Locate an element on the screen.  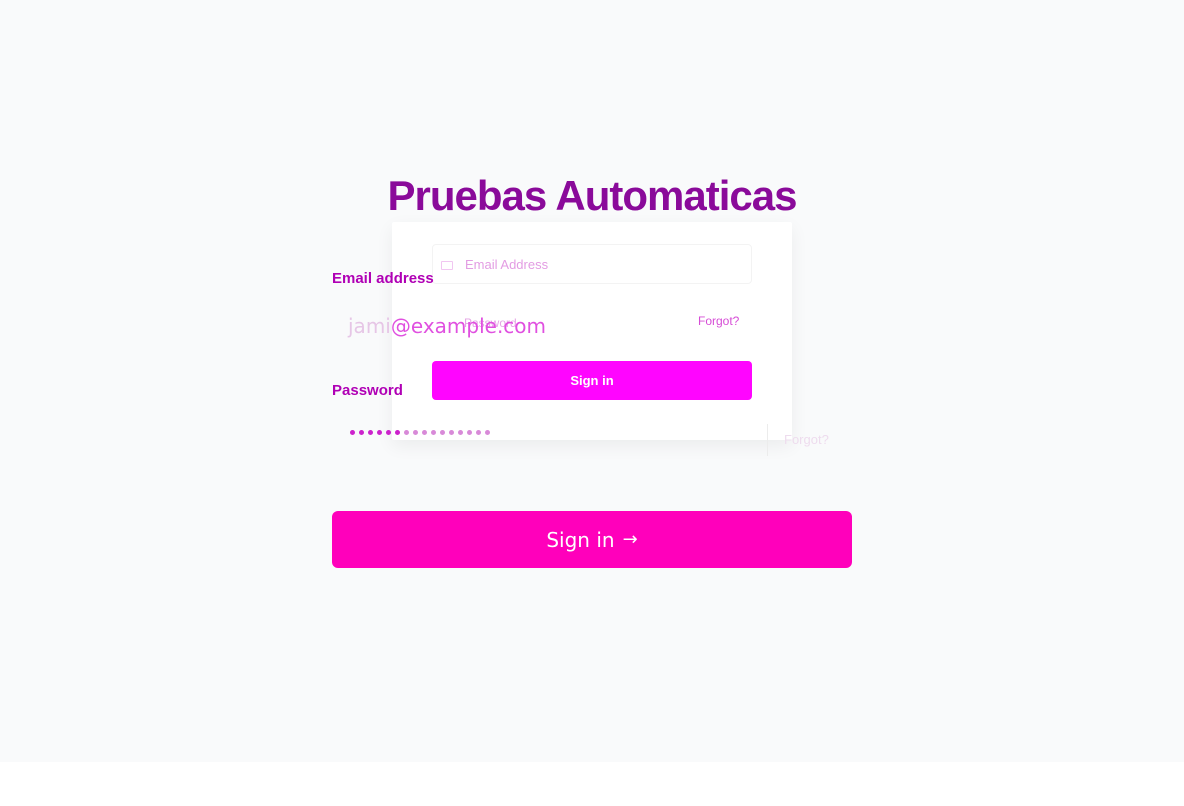
email-value-start: jami is located at coordinates (369, 326).